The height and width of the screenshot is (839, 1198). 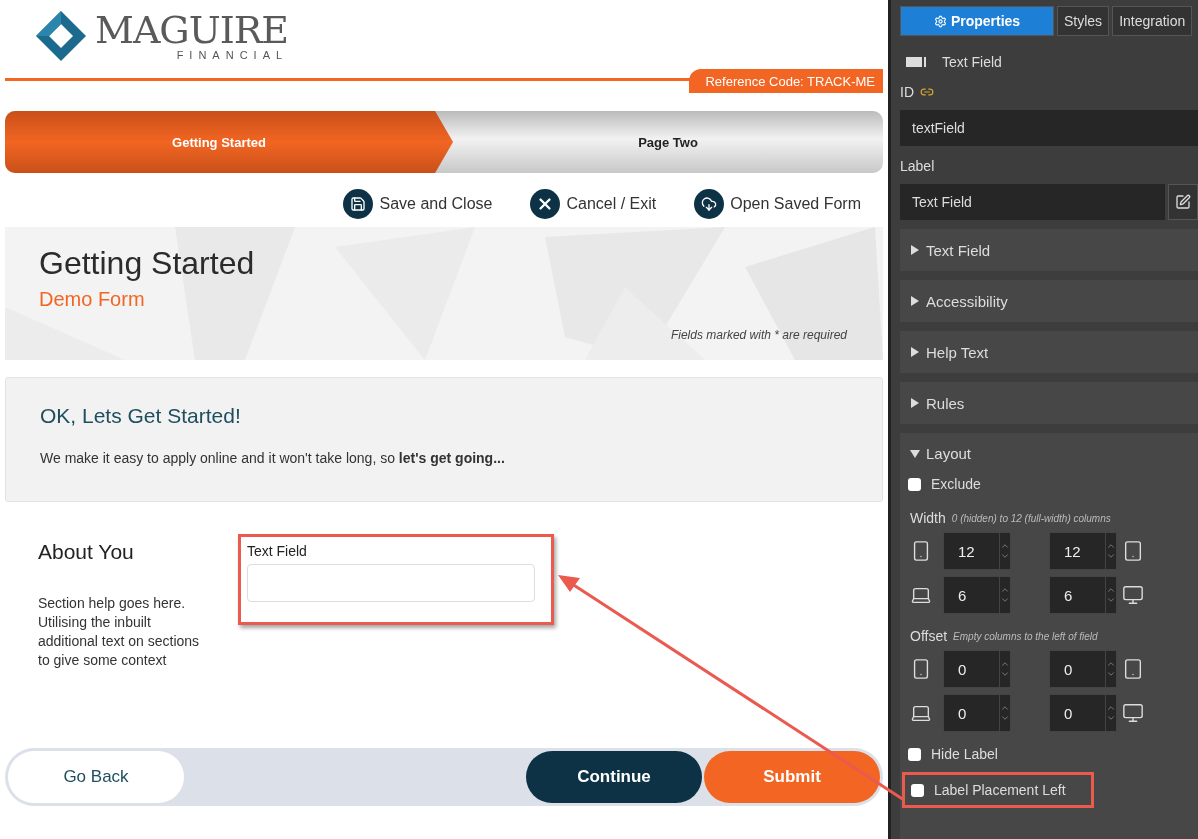 I want to click on required-note: Fields marked with * are required, so click(x=758, y=335).